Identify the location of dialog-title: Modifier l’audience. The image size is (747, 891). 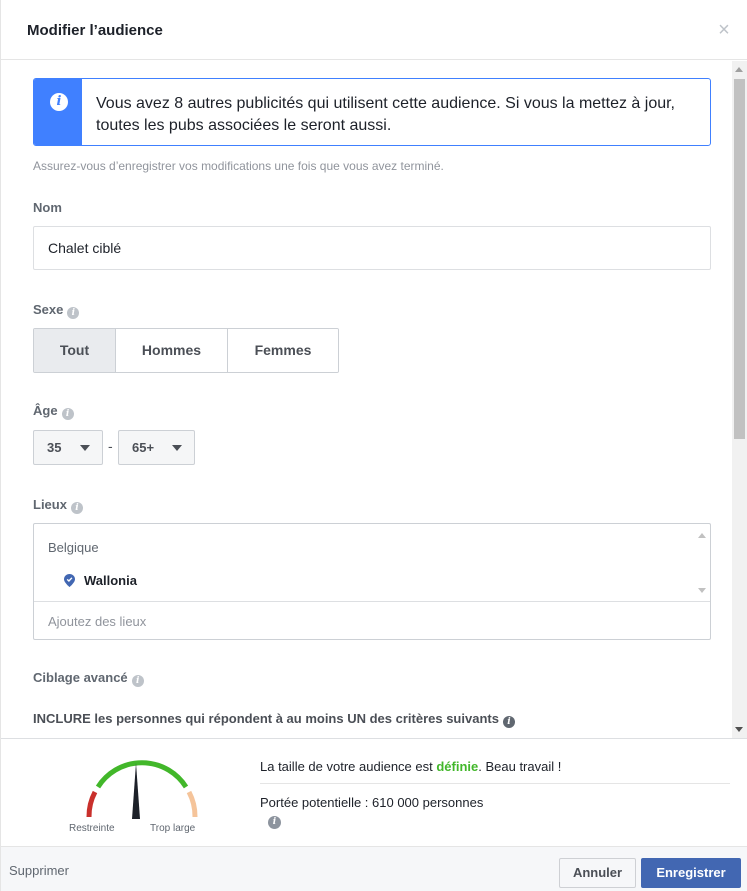
(95, 30).